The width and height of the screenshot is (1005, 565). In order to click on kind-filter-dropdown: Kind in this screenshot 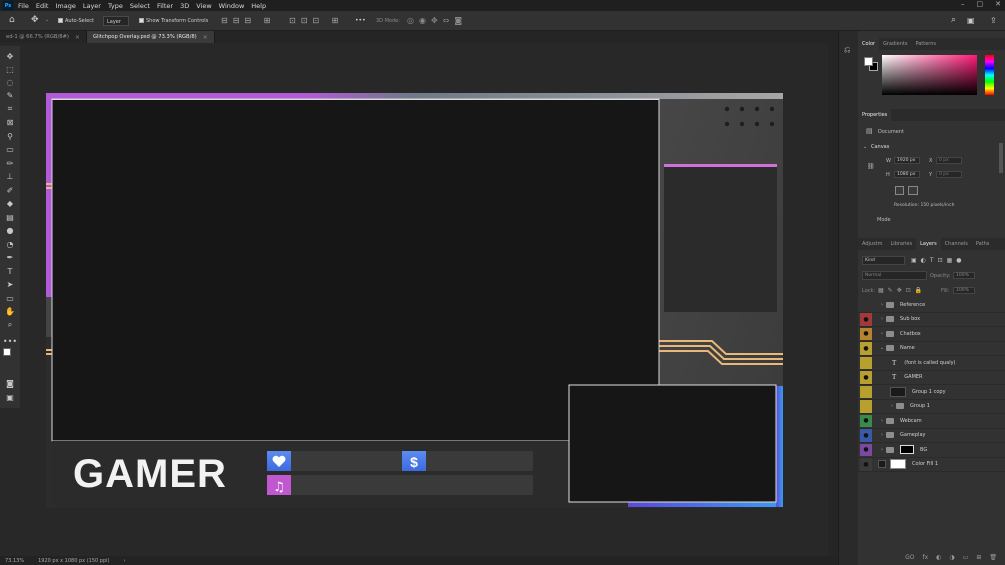, I will do `click(883, 260)`.